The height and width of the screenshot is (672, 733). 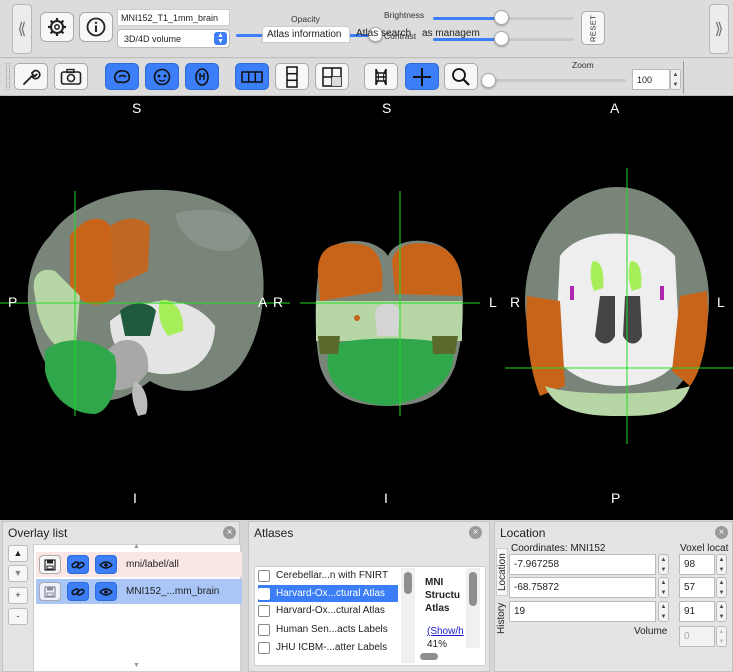 I want to click on brightness-label: Brightness, so click(x=404, y=15).